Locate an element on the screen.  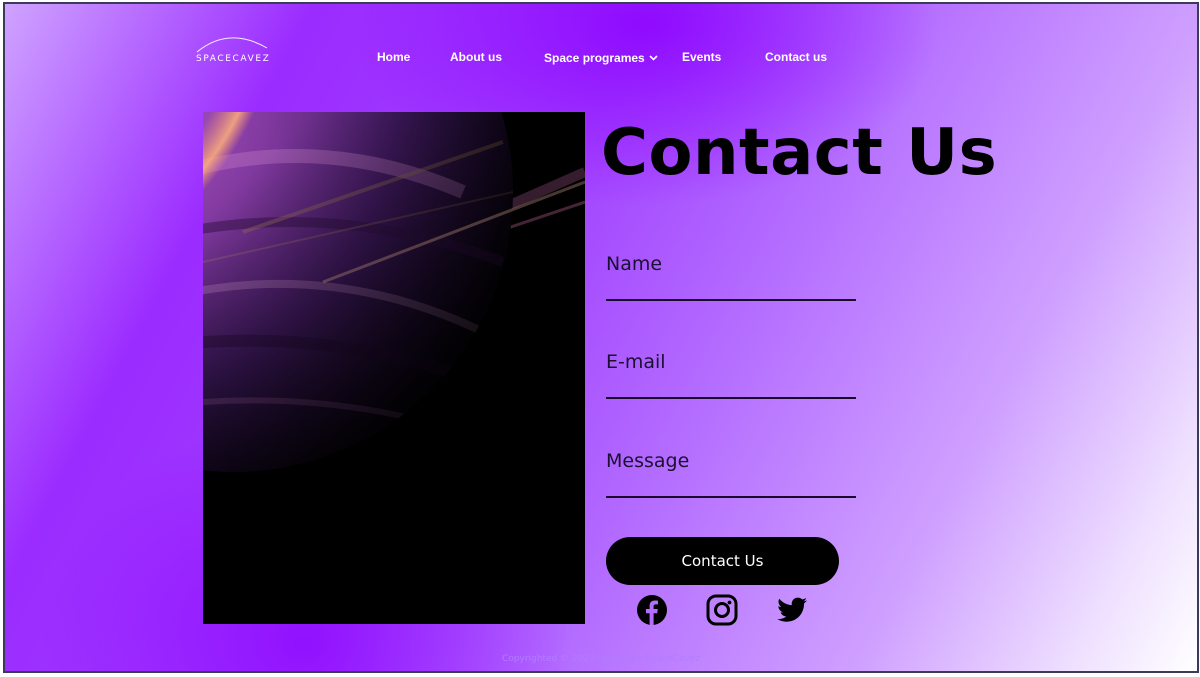
name-label: Name is located at coordinates (634, 264).